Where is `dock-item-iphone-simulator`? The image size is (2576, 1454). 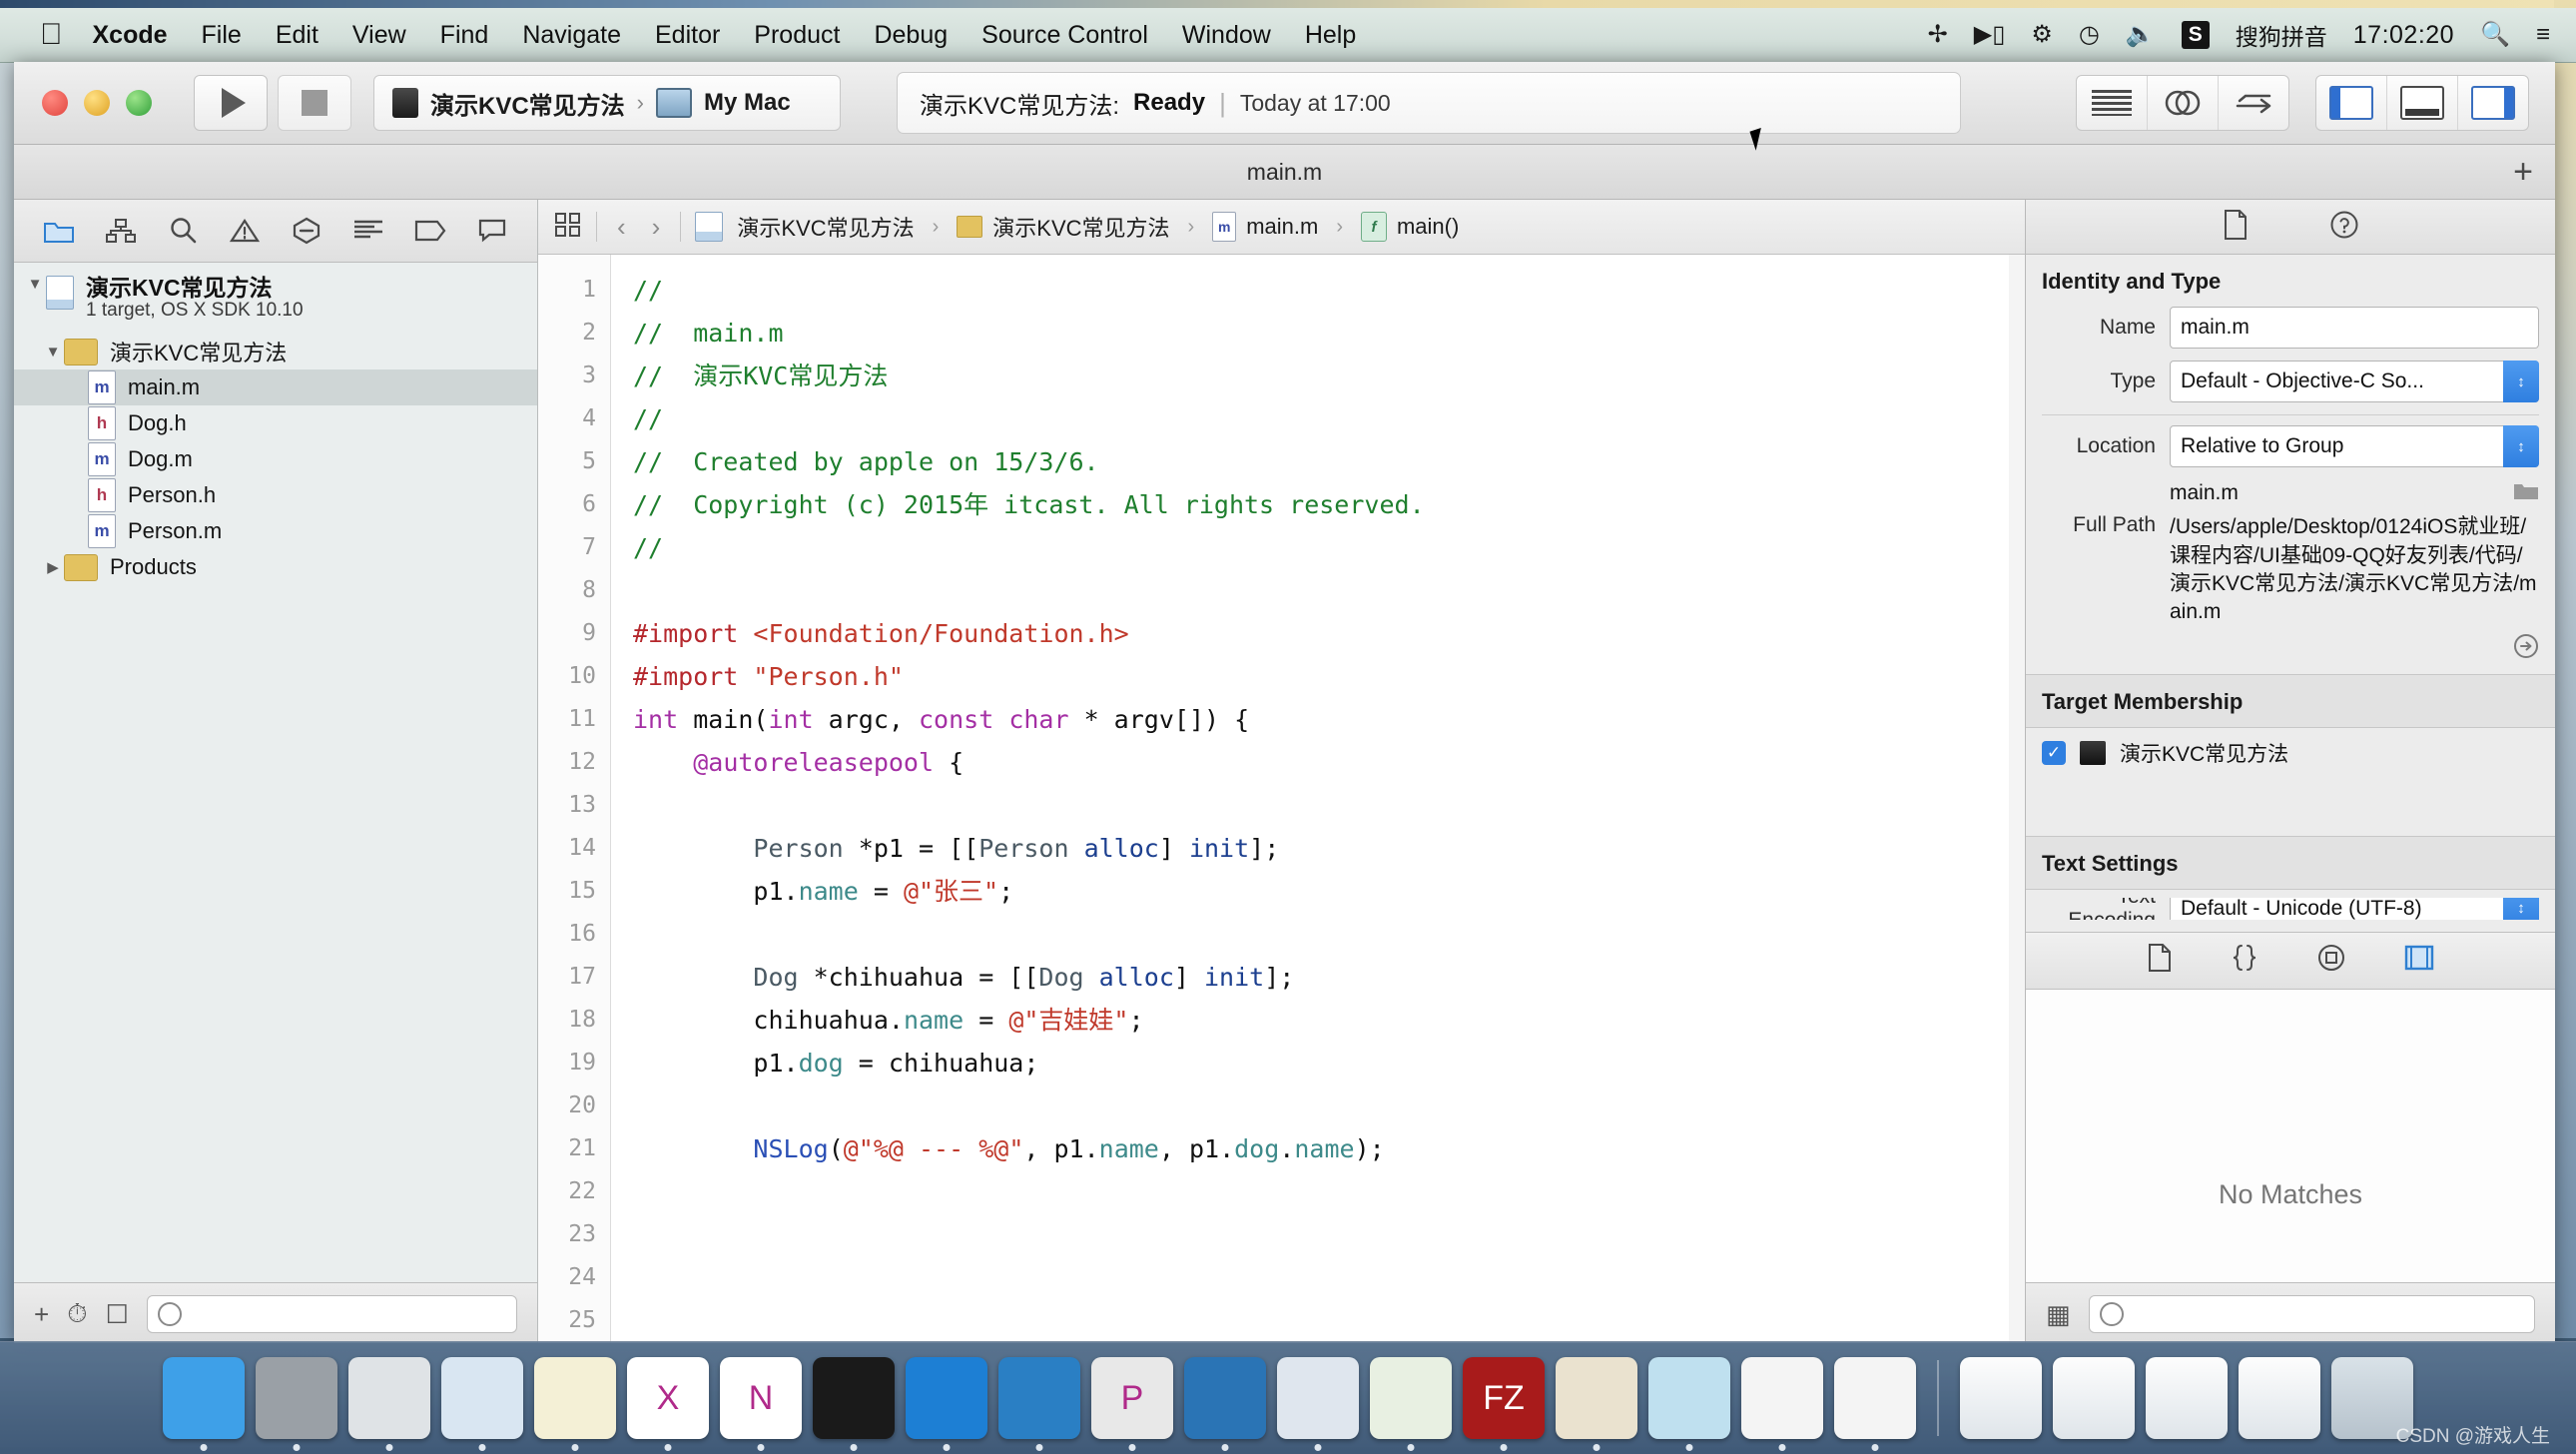 dock-item-iphone-simulator is located at coordinates (1039, 1398).